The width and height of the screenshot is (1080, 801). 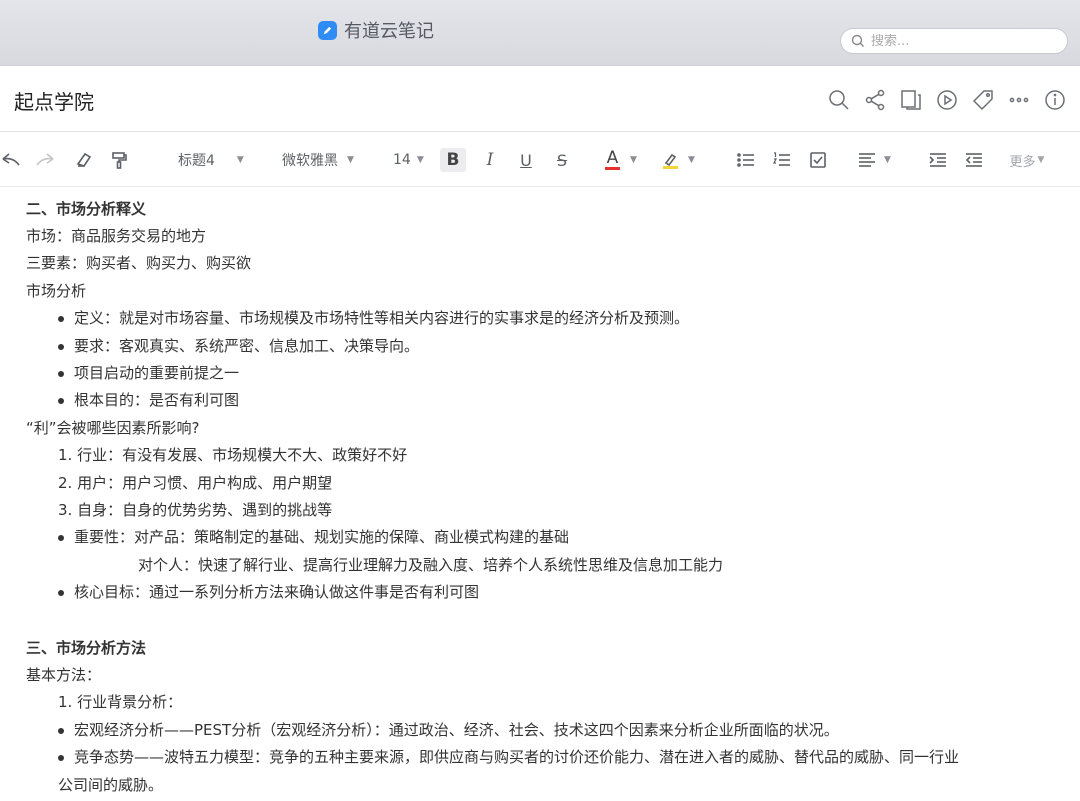 I want to click on italic-icon: I, so click(x=490, y=160).